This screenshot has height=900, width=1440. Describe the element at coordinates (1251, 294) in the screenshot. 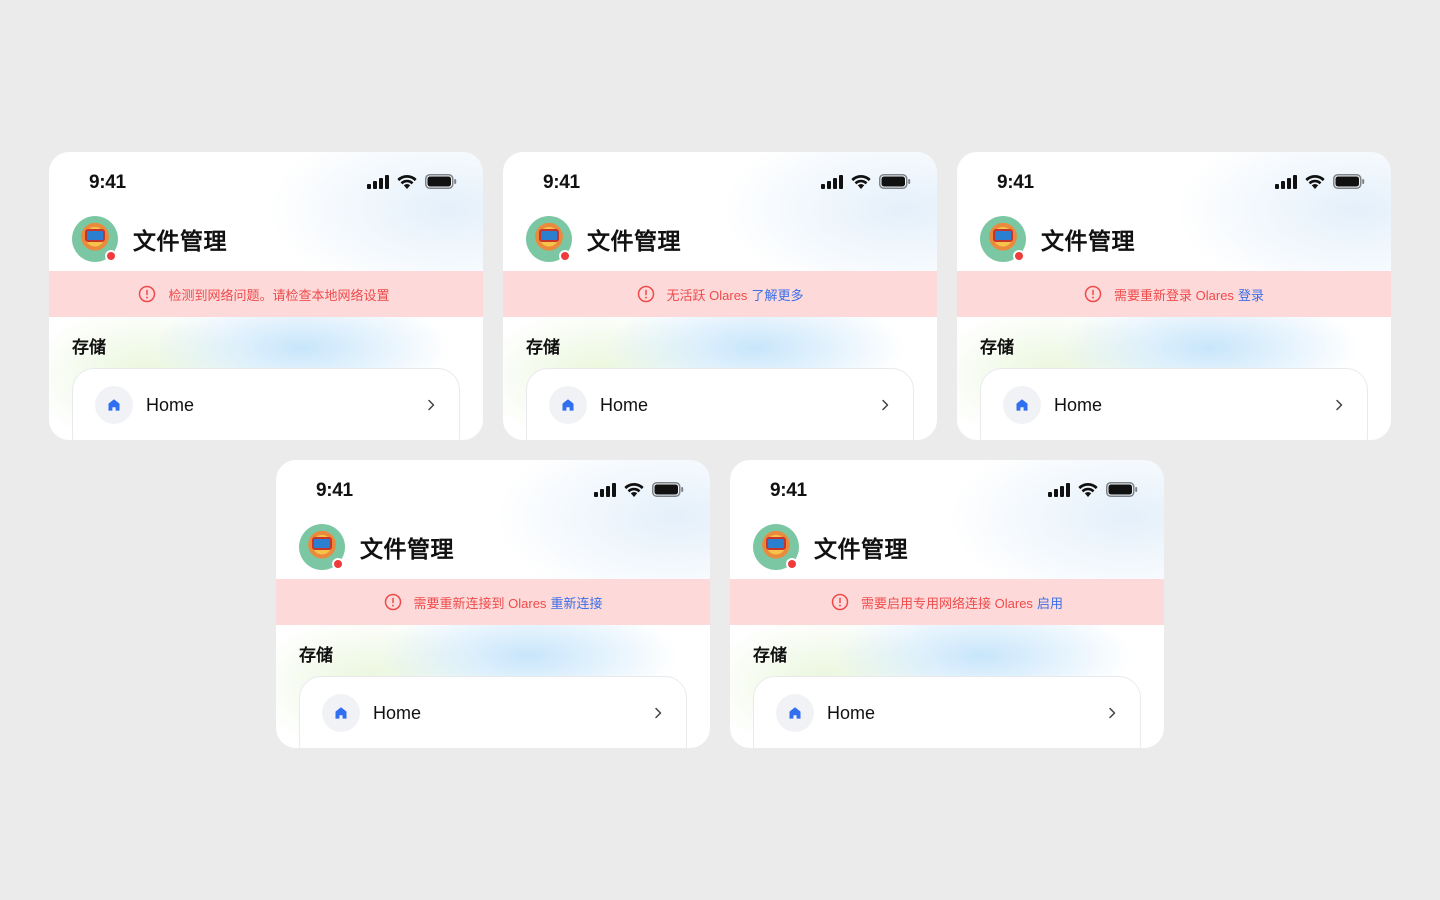

I see `banner-action-link: 登录` at that location.